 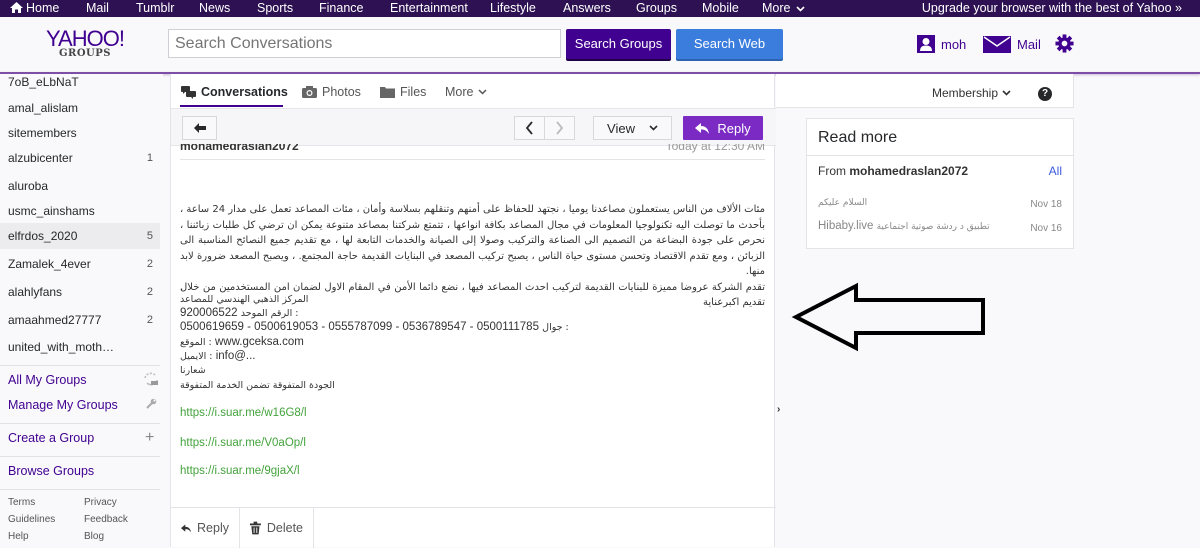 What do you see at coordinates (214, 8) in the screenshot?
I see `nav-news: News` at bounding box center [214, 8].